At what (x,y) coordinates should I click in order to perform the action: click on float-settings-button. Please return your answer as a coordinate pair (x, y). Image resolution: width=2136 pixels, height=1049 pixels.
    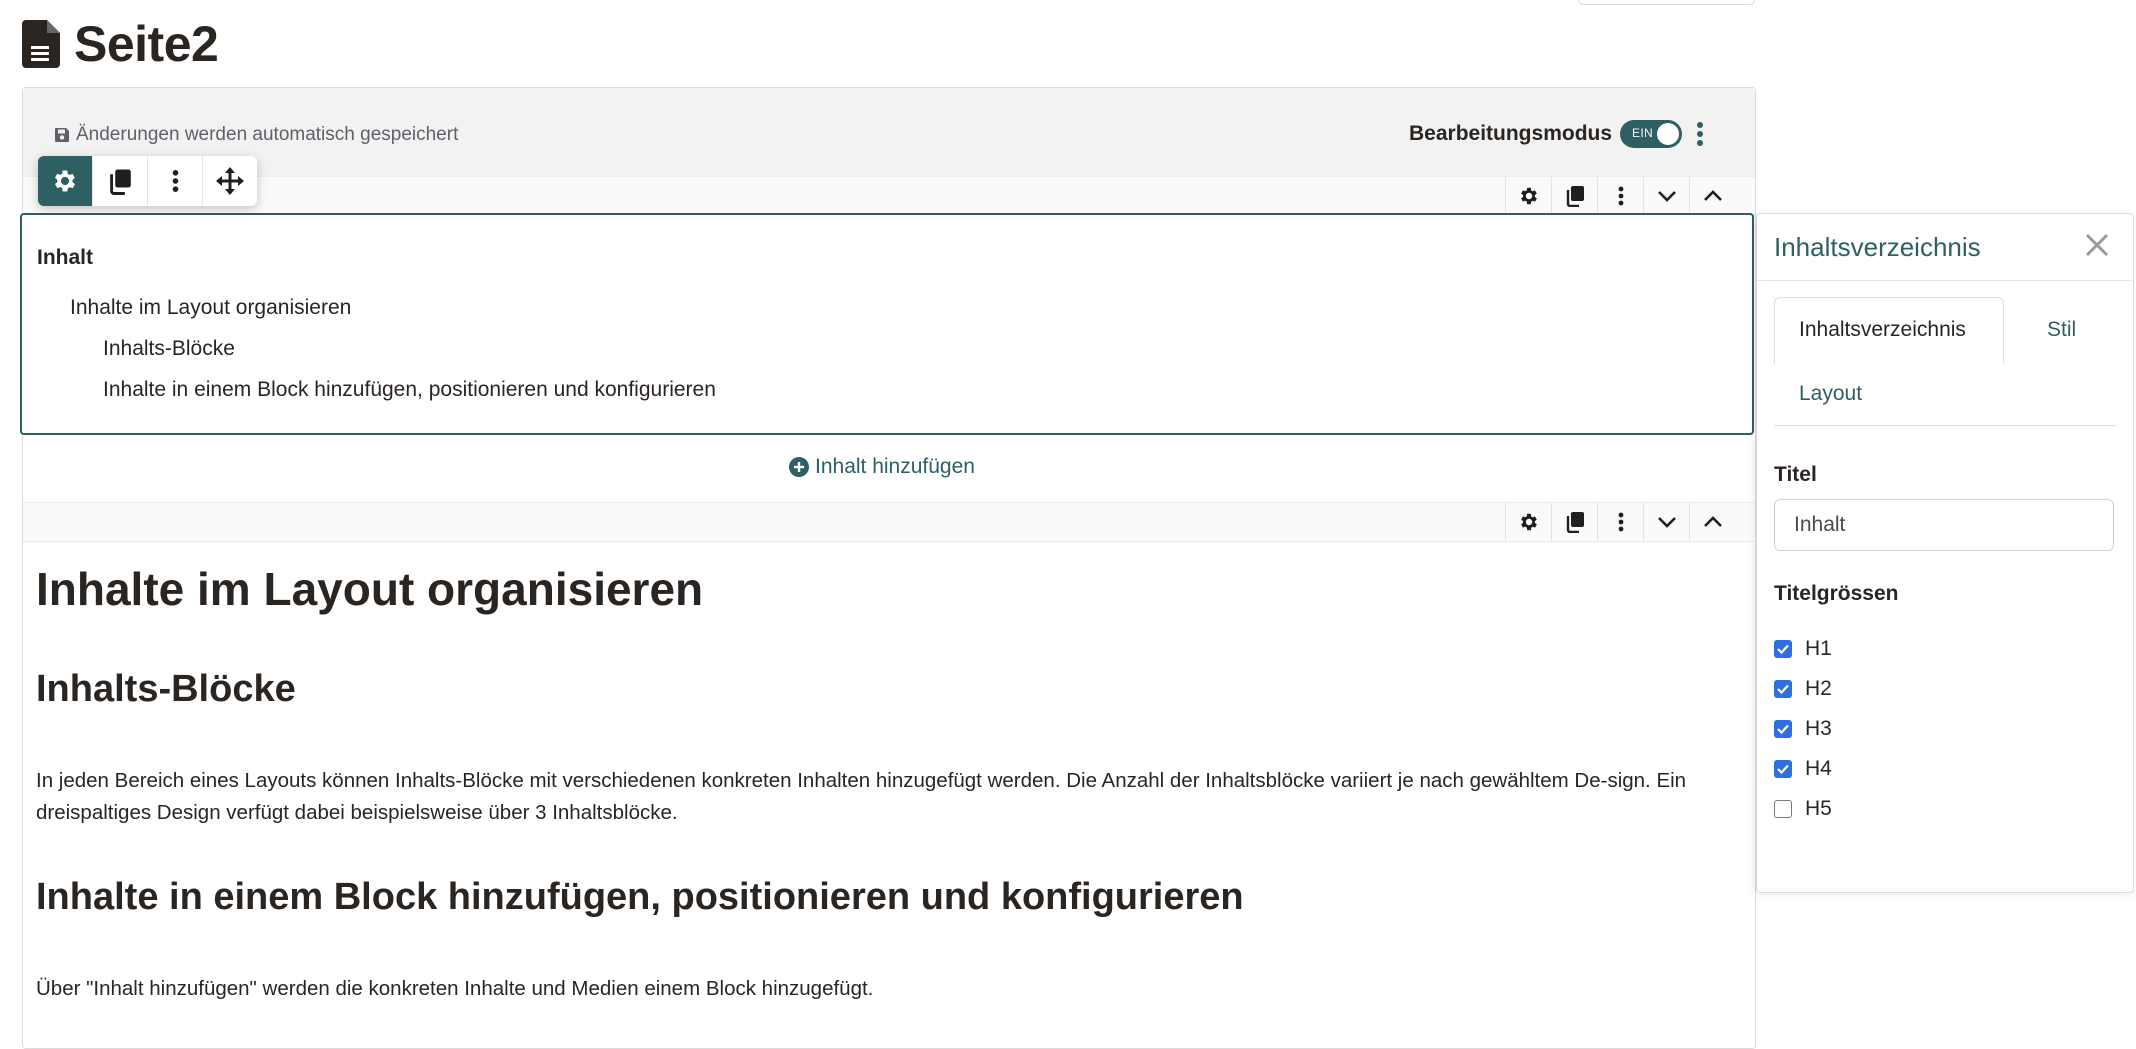
    Looking at the image, I should click on (65, 181).